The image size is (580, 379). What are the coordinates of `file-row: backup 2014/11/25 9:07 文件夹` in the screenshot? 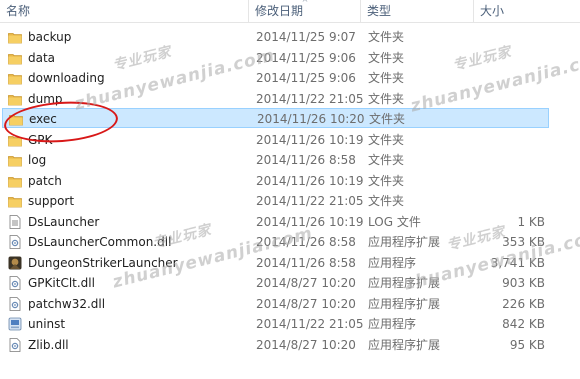 It's located at (290, 37).